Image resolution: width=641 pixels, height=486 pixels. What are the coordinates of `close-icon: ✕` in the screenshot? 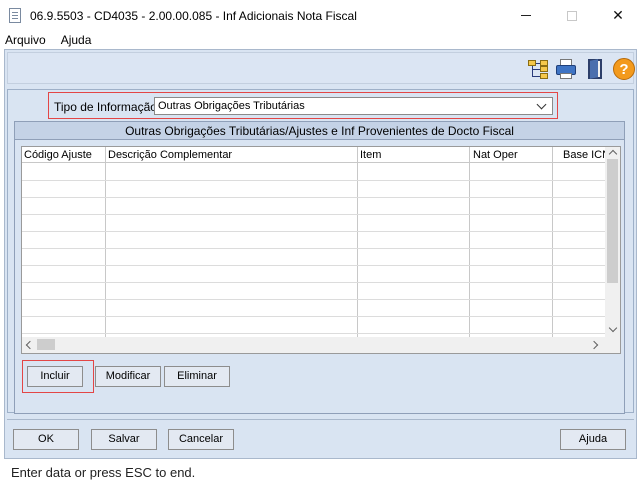 It's located at (618, 15).